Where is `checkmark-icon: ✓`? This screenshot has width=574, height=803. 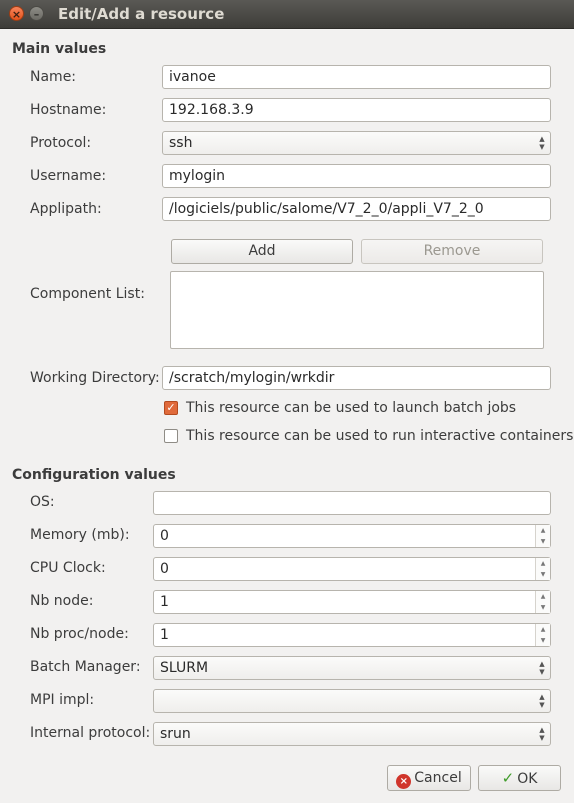 checkmark-icon: ✓ is located at coordinates (508, 778).